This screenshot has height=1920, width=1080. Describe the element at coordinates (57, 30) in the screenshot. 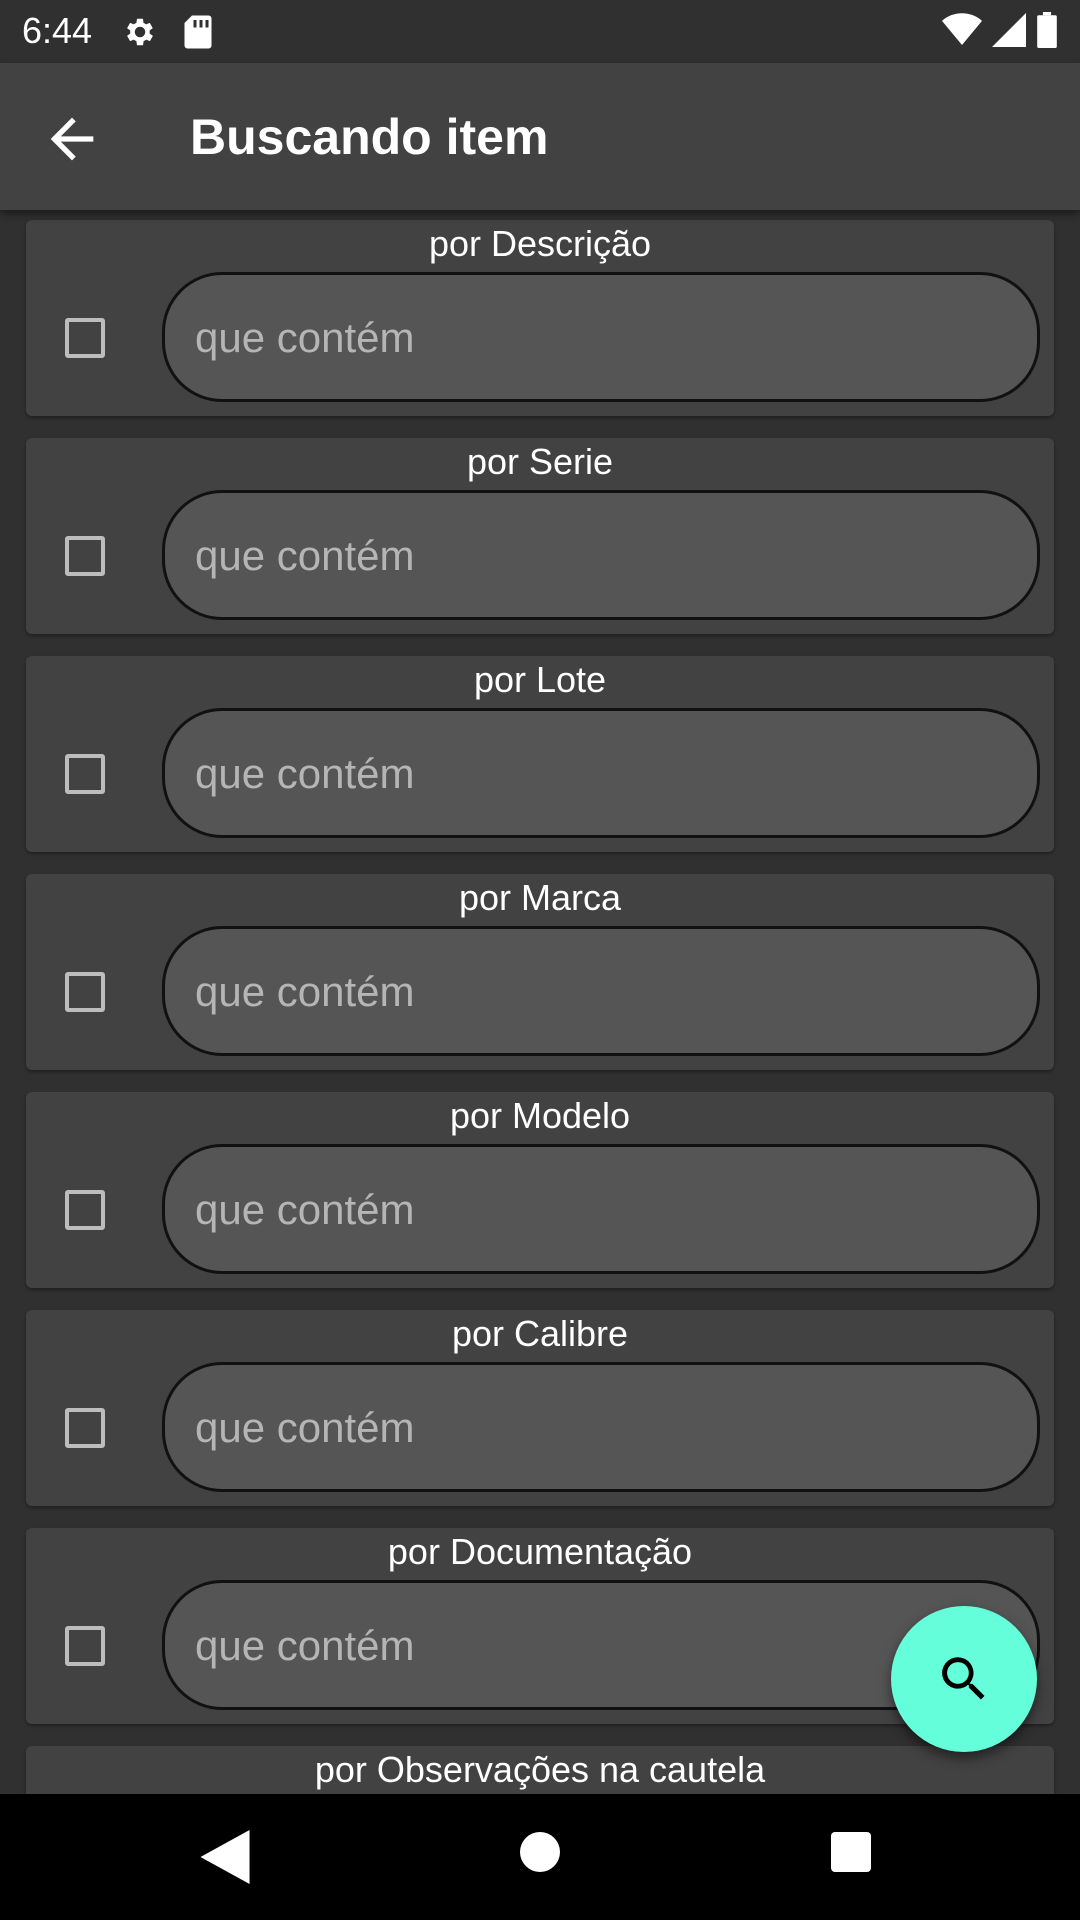

I see `status-time: 6:44` at that location.